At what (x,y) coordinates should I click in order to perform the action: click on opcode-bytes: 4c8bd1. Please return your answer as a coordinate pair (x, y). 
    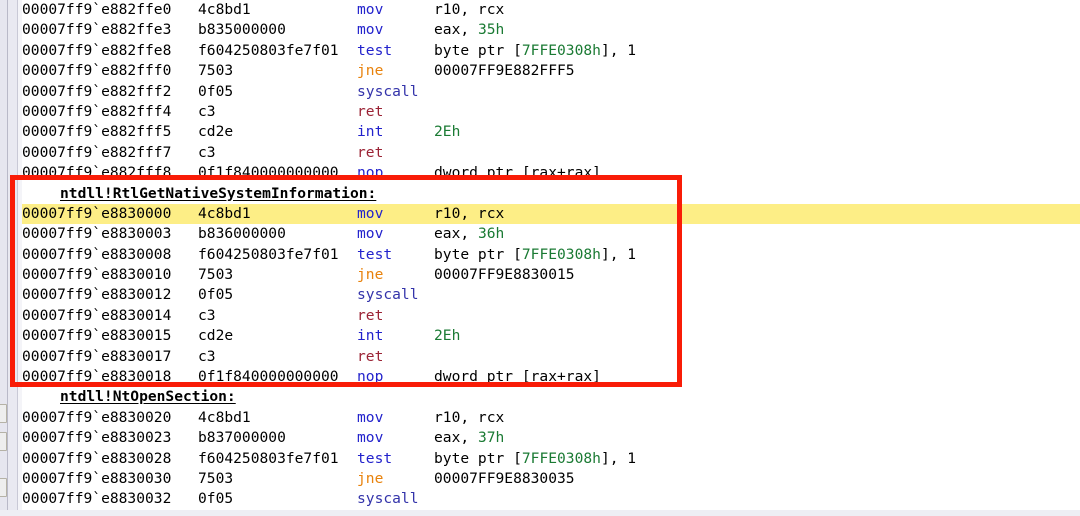
    Looking at the image, I should click on (224, 9).